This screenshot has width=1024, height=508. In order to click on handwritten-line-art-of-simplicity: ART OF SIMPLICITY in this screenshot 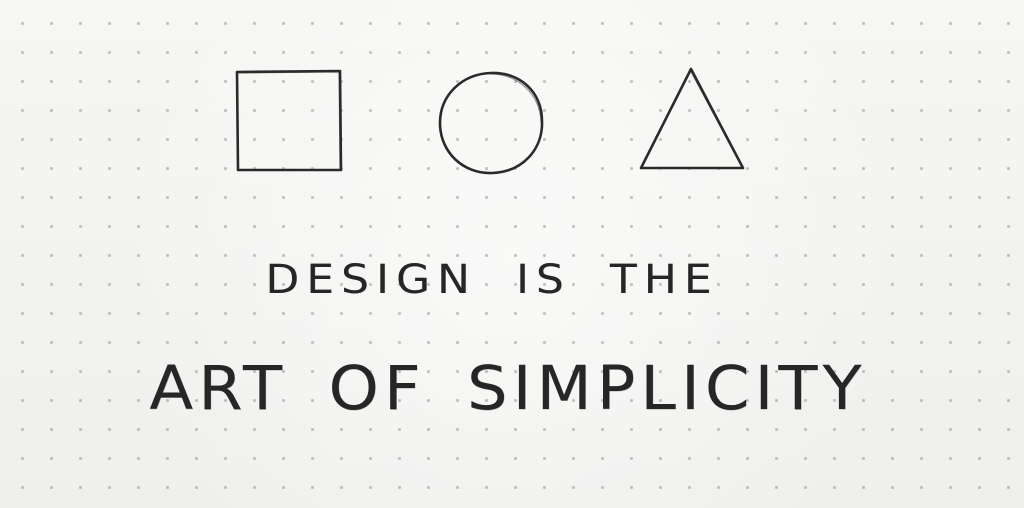, I will do `click(508, 389)`.